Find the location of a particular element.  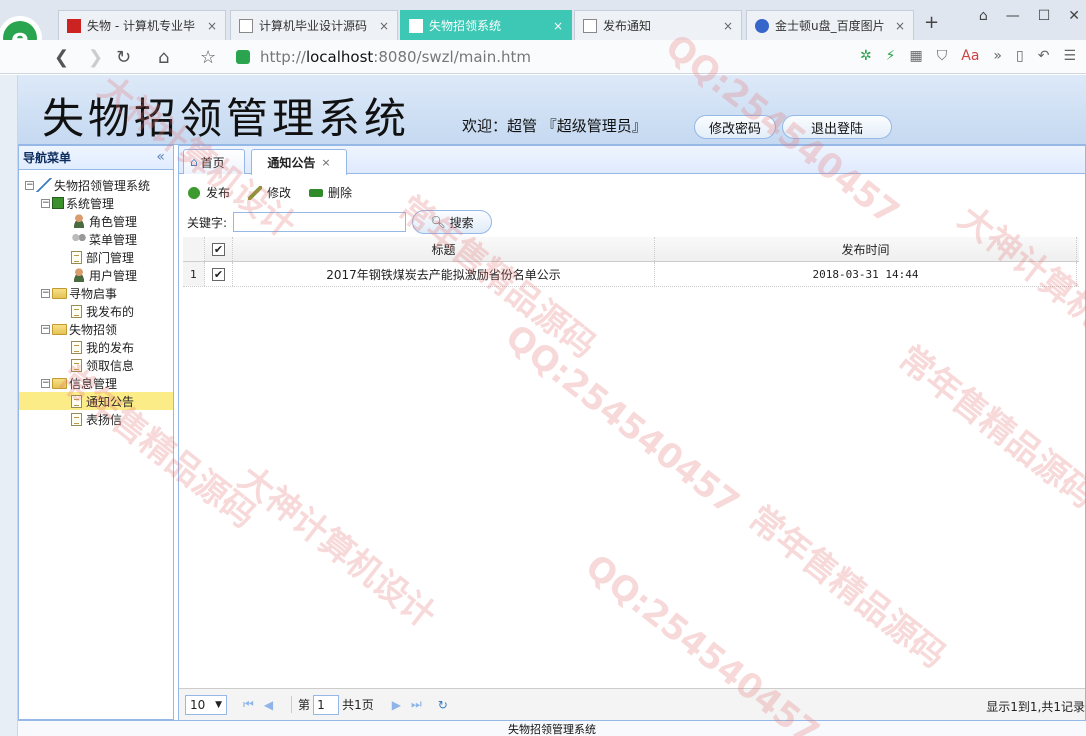

tree-item-users: 用户管理 is located at coordinates (96, 275).